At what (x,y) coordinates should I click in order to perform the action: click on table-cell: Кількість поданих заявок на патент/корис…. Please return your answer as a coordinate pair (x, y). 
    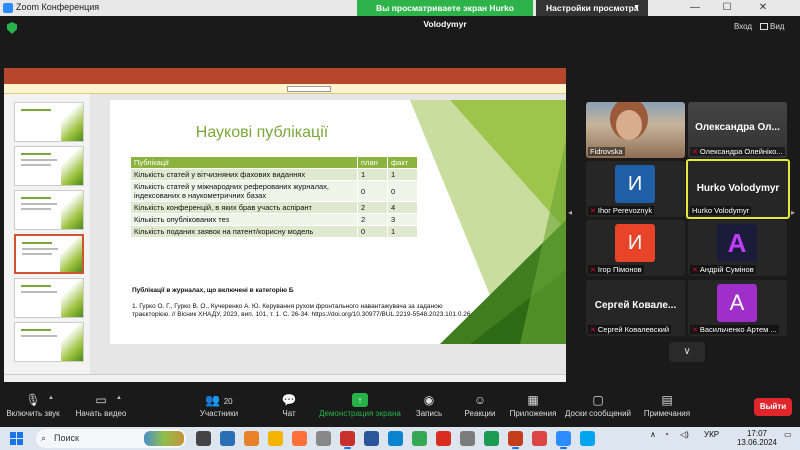
    Looking at the image, I should click on (244, 231).